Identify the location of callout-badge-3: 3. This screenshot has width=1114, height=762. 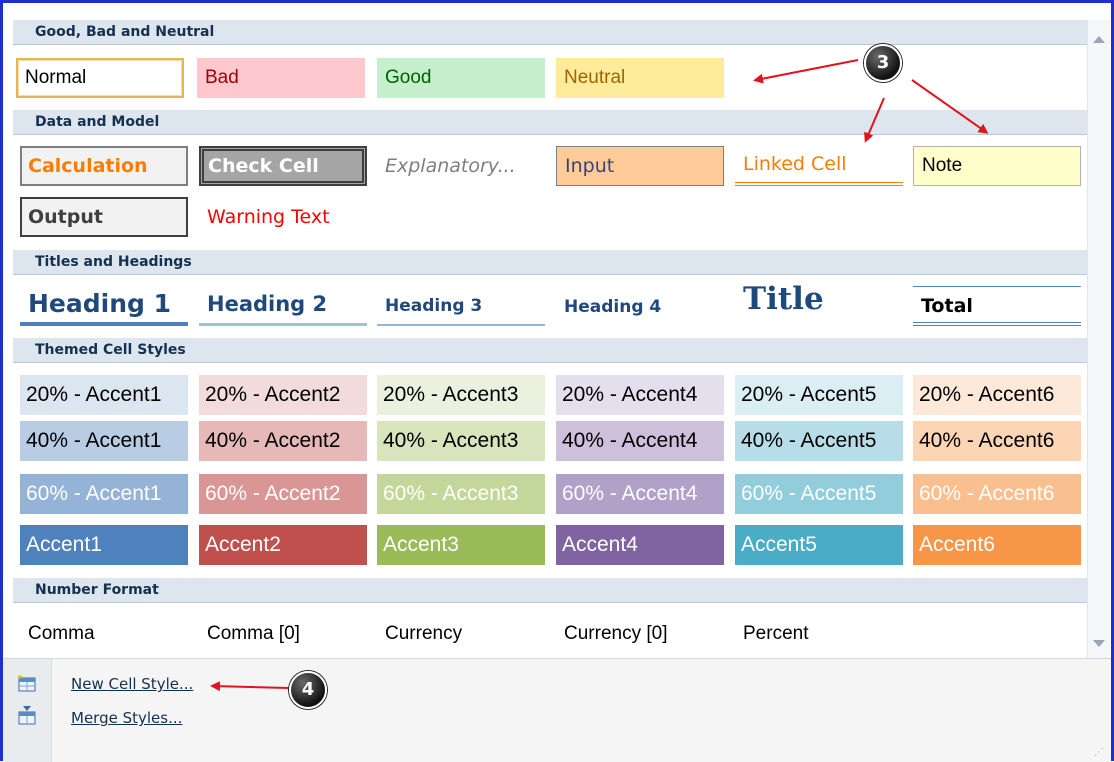
(883, 63).